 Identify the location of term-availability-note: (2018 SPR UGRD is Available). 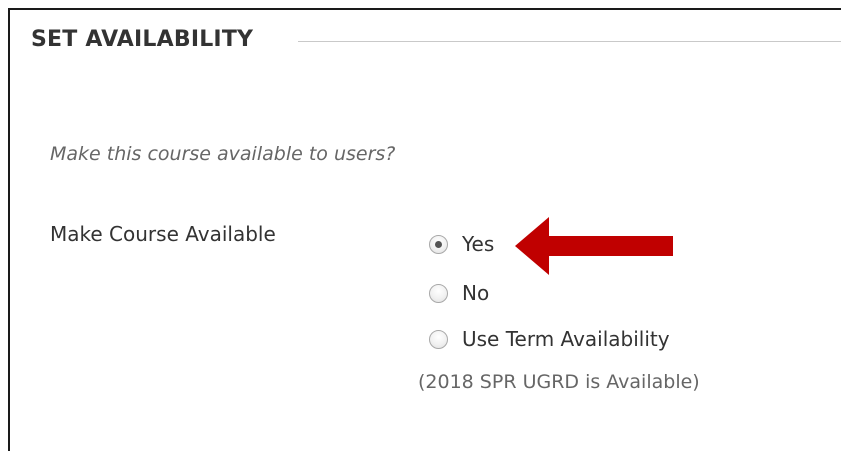
(559, 382).